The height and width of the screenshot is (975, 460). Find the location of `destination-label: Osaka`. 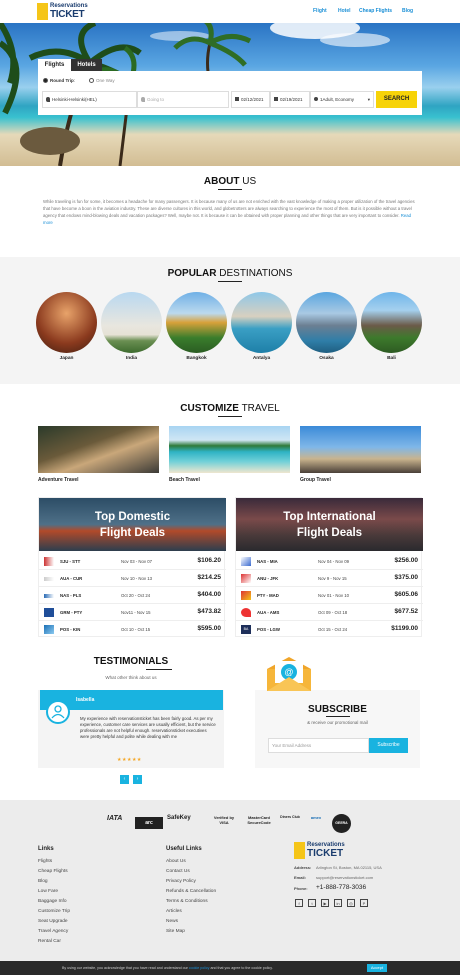

destination-label: Osaka is located at coordinates (326, 358).